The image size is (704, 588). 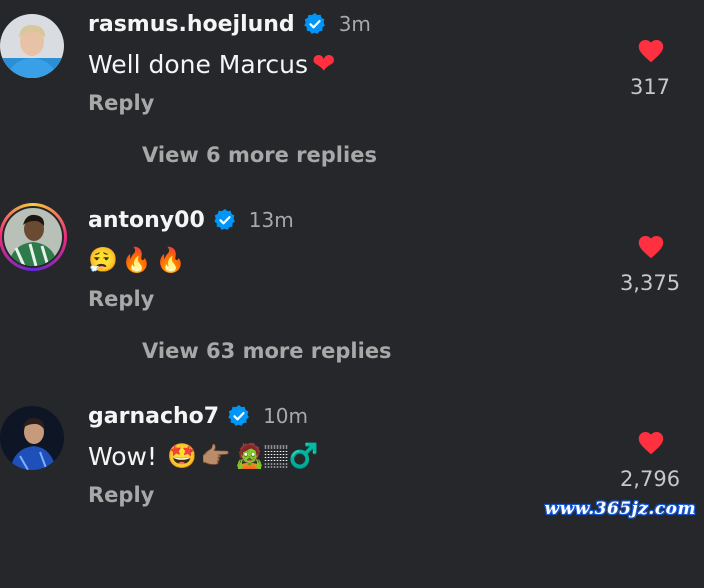 What do you see at coordinates (103, 260) in the screenshot?
I see `face-exhaling-emoji: 😮‍💨` at bounding box center [103, 260].